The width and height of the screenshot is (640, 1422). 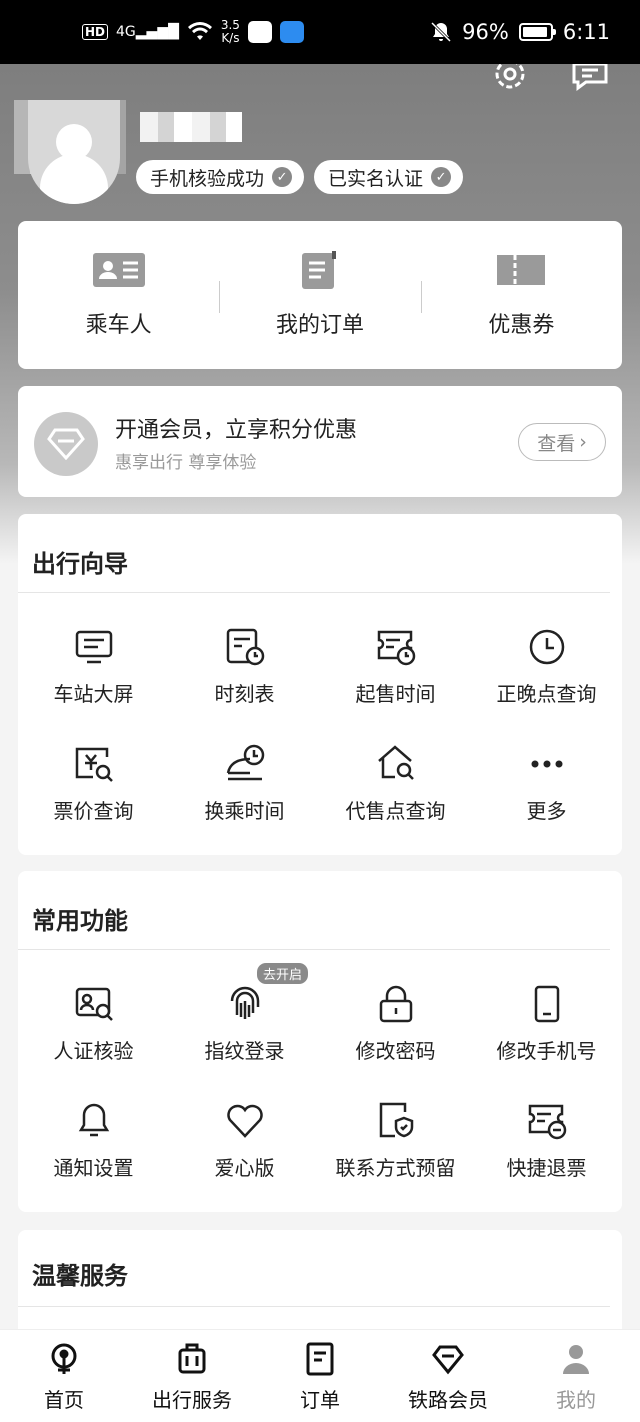 What do you see at coordinates (283, 973) in the screenshot?
I see `enable-tag: 去开启` at bounding box center [283, 973].